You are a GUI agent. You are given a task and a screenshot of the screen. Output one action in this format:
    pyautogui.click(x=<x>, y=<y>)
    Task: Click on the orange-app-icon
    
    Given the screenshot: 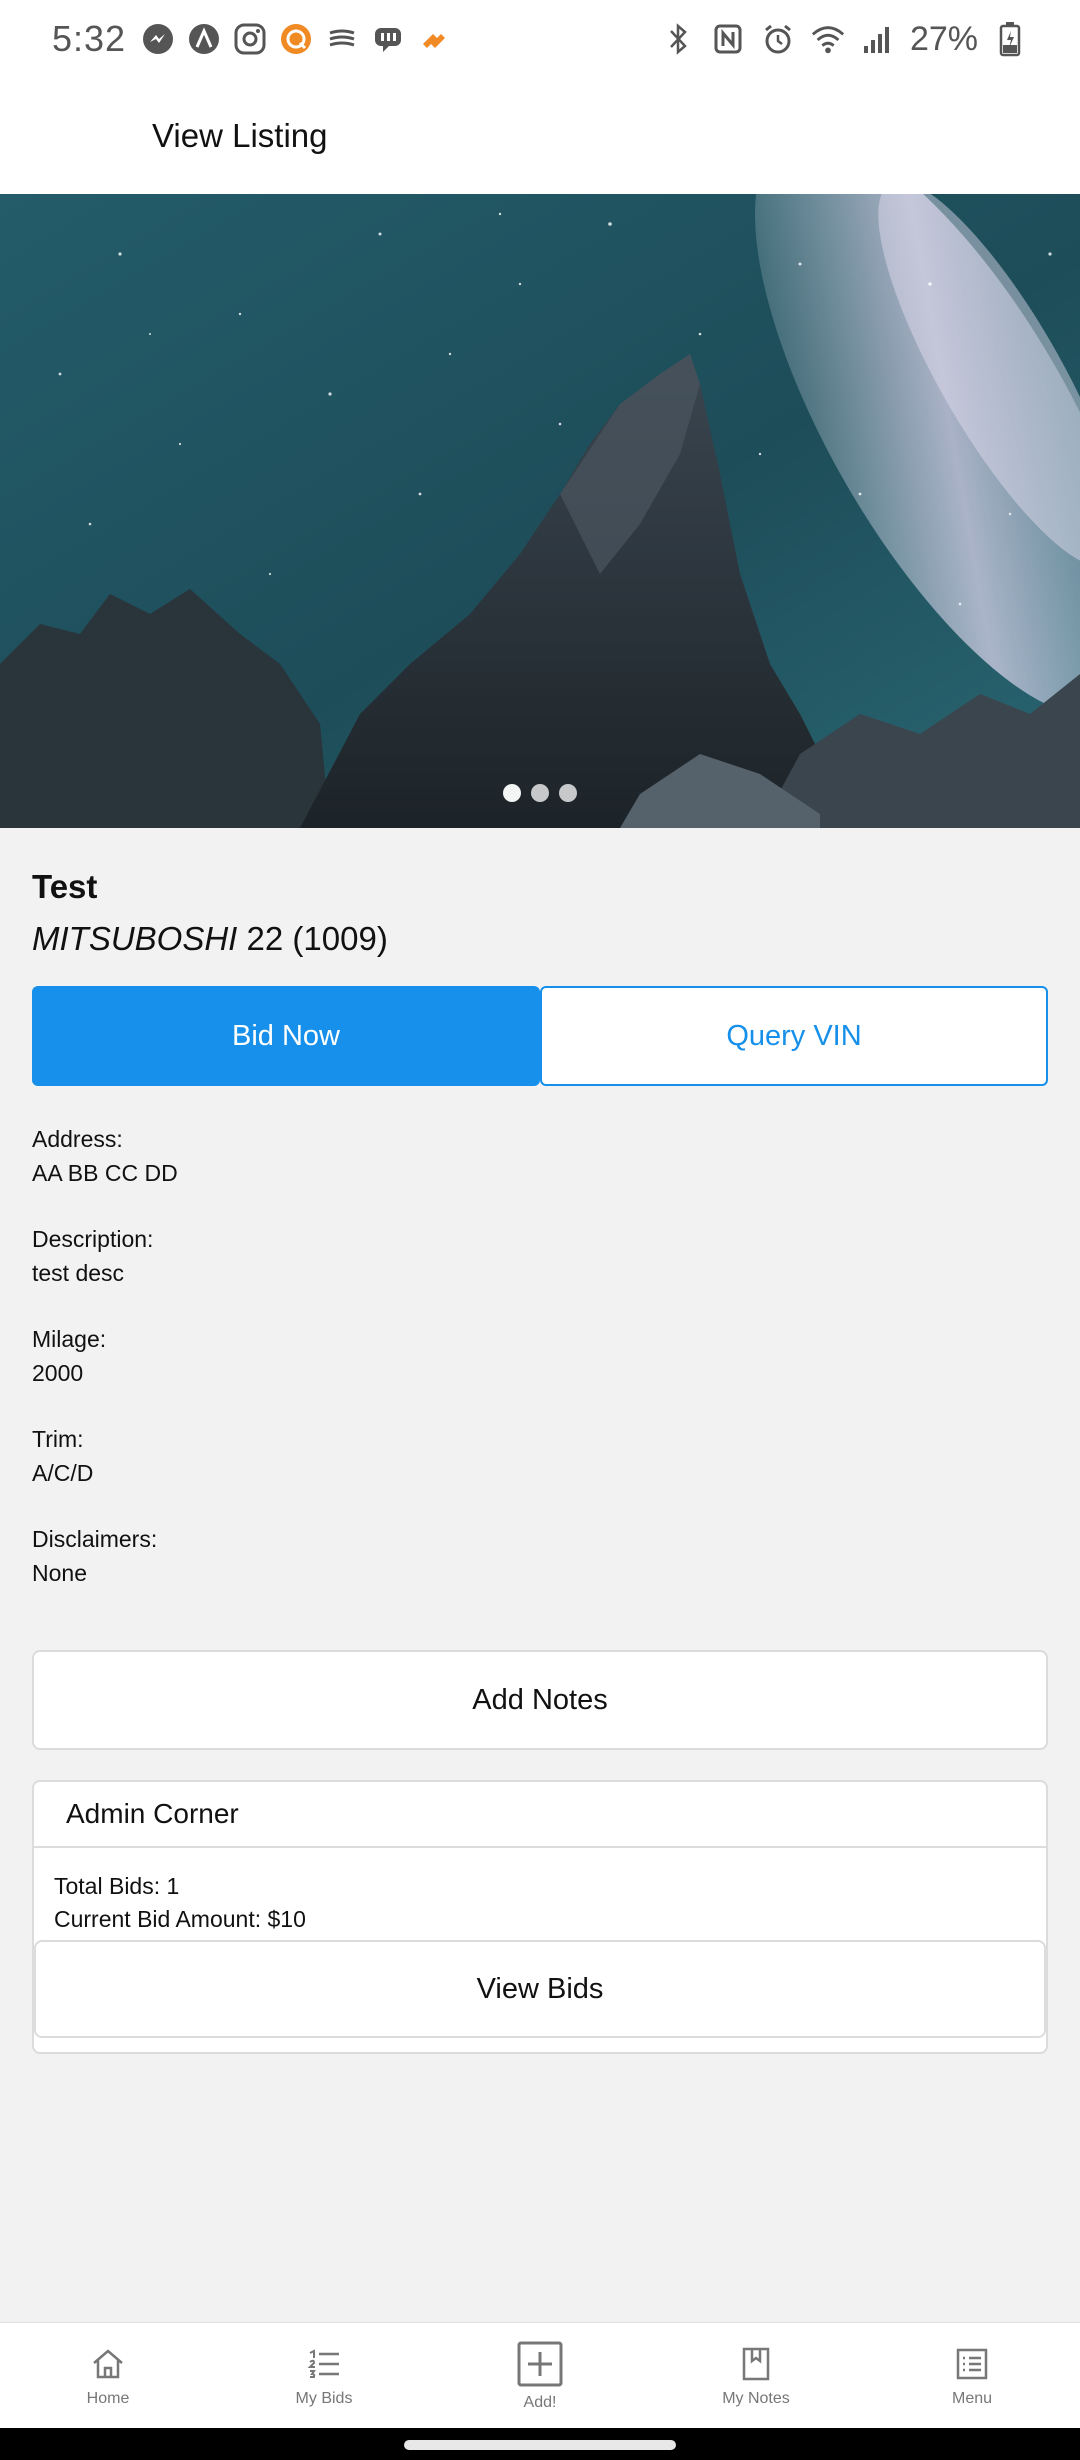 What is the action you would take?
    pyautogui.click(x=434, y=39)
    